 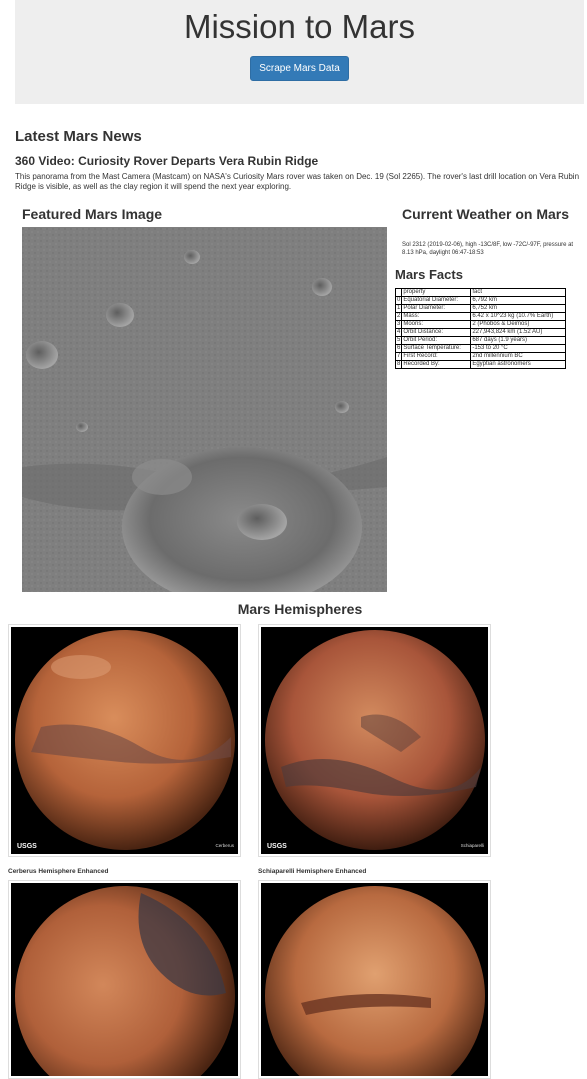 What do you see at coordinates (436, 324) in the screenshot?
I see `row-property: Moons:` at bounding box center [436, 324].